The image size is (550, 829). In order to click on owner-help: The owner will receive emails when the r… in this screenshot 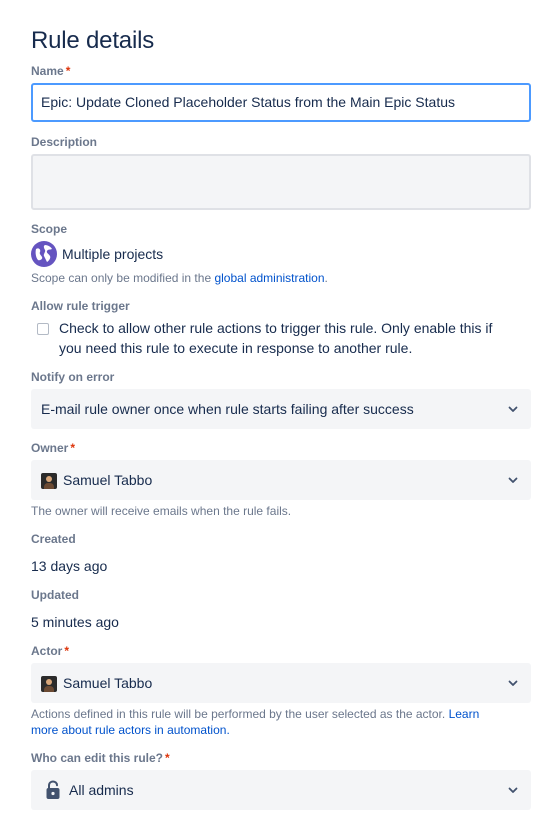, I will do `click(161, 511)`.